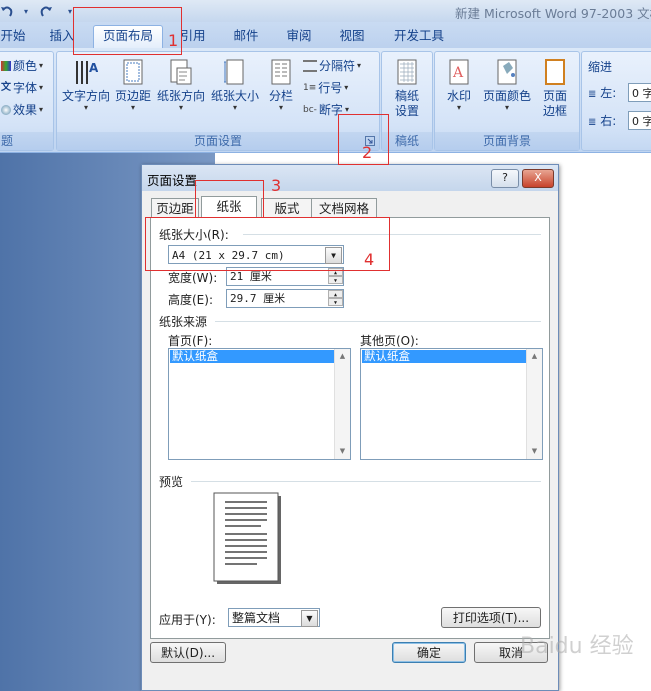  Describe the element at coordinates (6, 87) in the screenshot. I see `fonts-icon: 文` at that location.